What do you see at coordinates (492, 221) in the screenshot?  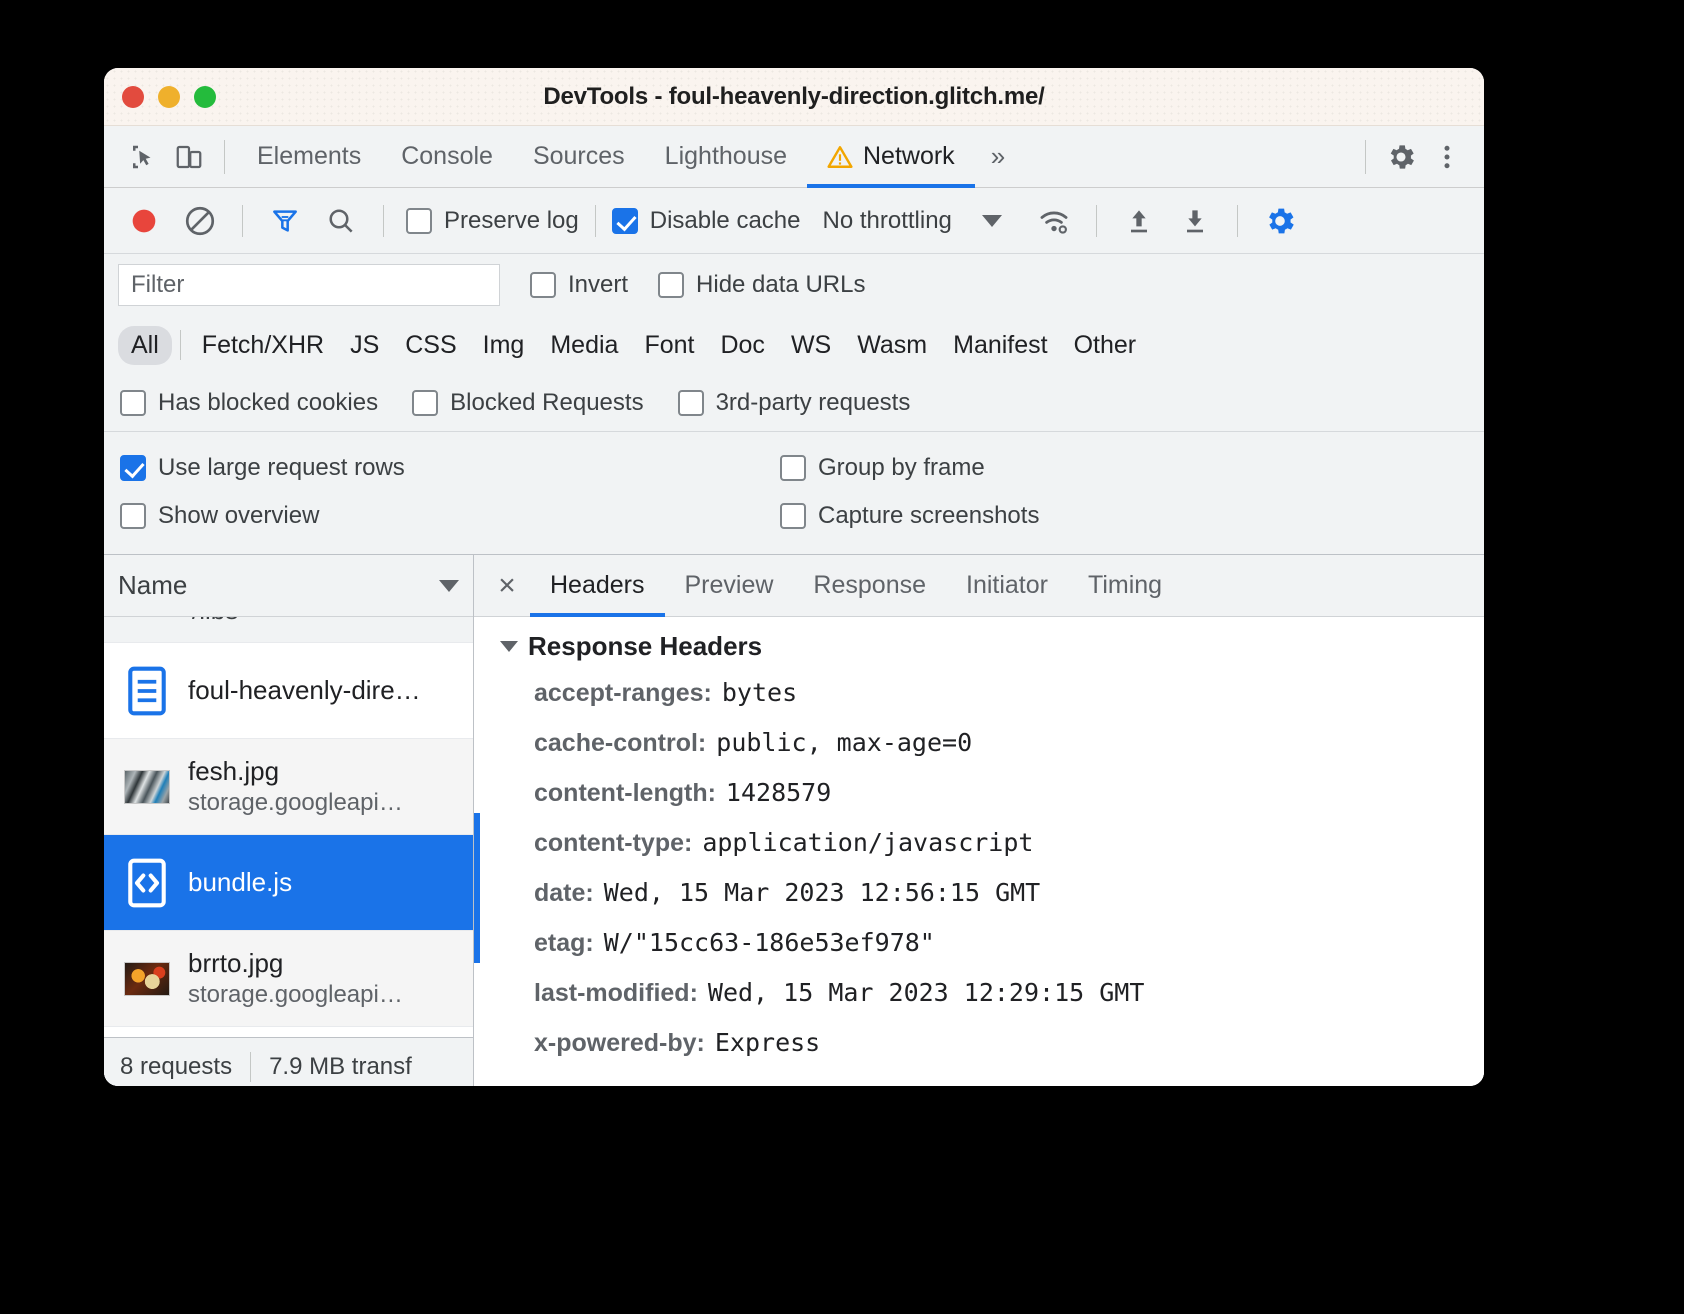 I see `preserve-log-checkbox: Preserve log` at bounding box center [492, 221].